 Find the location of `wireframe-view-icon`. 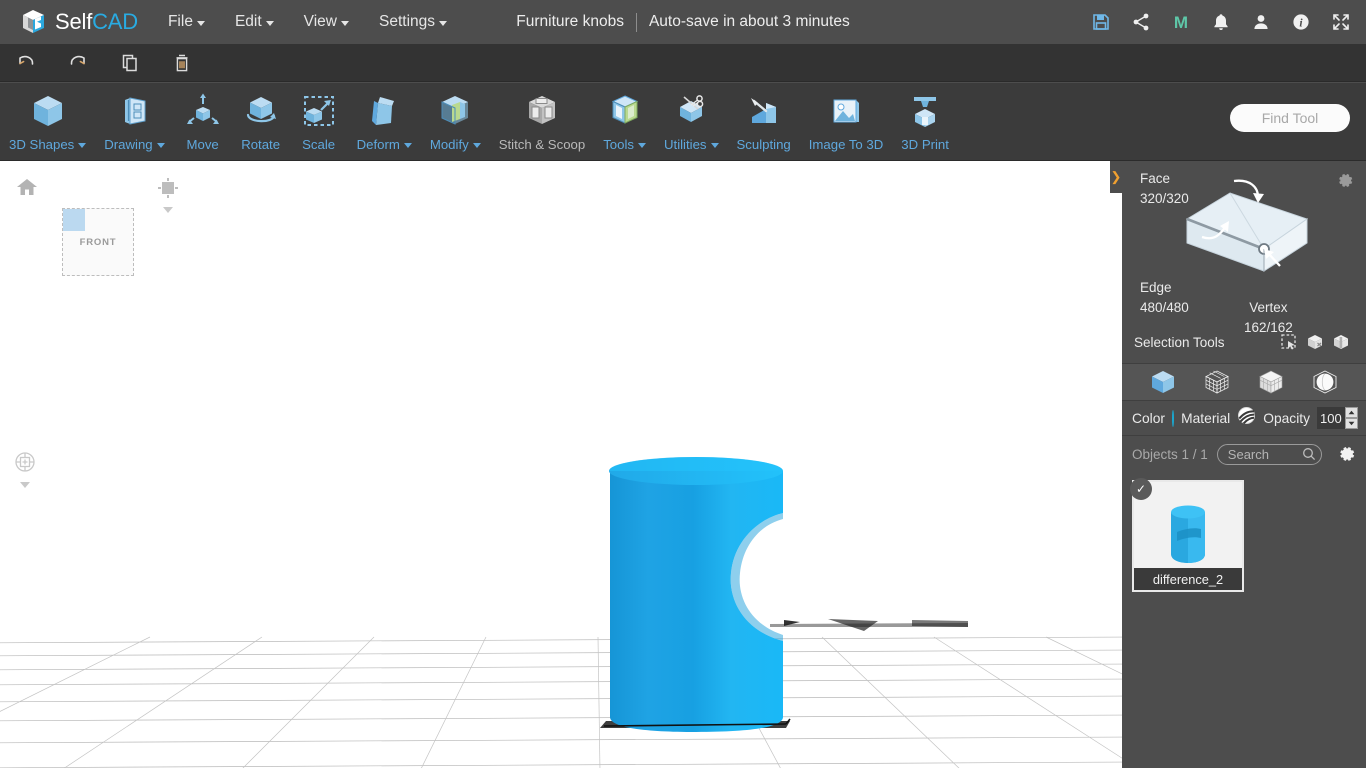

wireframe-view-icon is located at coordinates (1217, 382).